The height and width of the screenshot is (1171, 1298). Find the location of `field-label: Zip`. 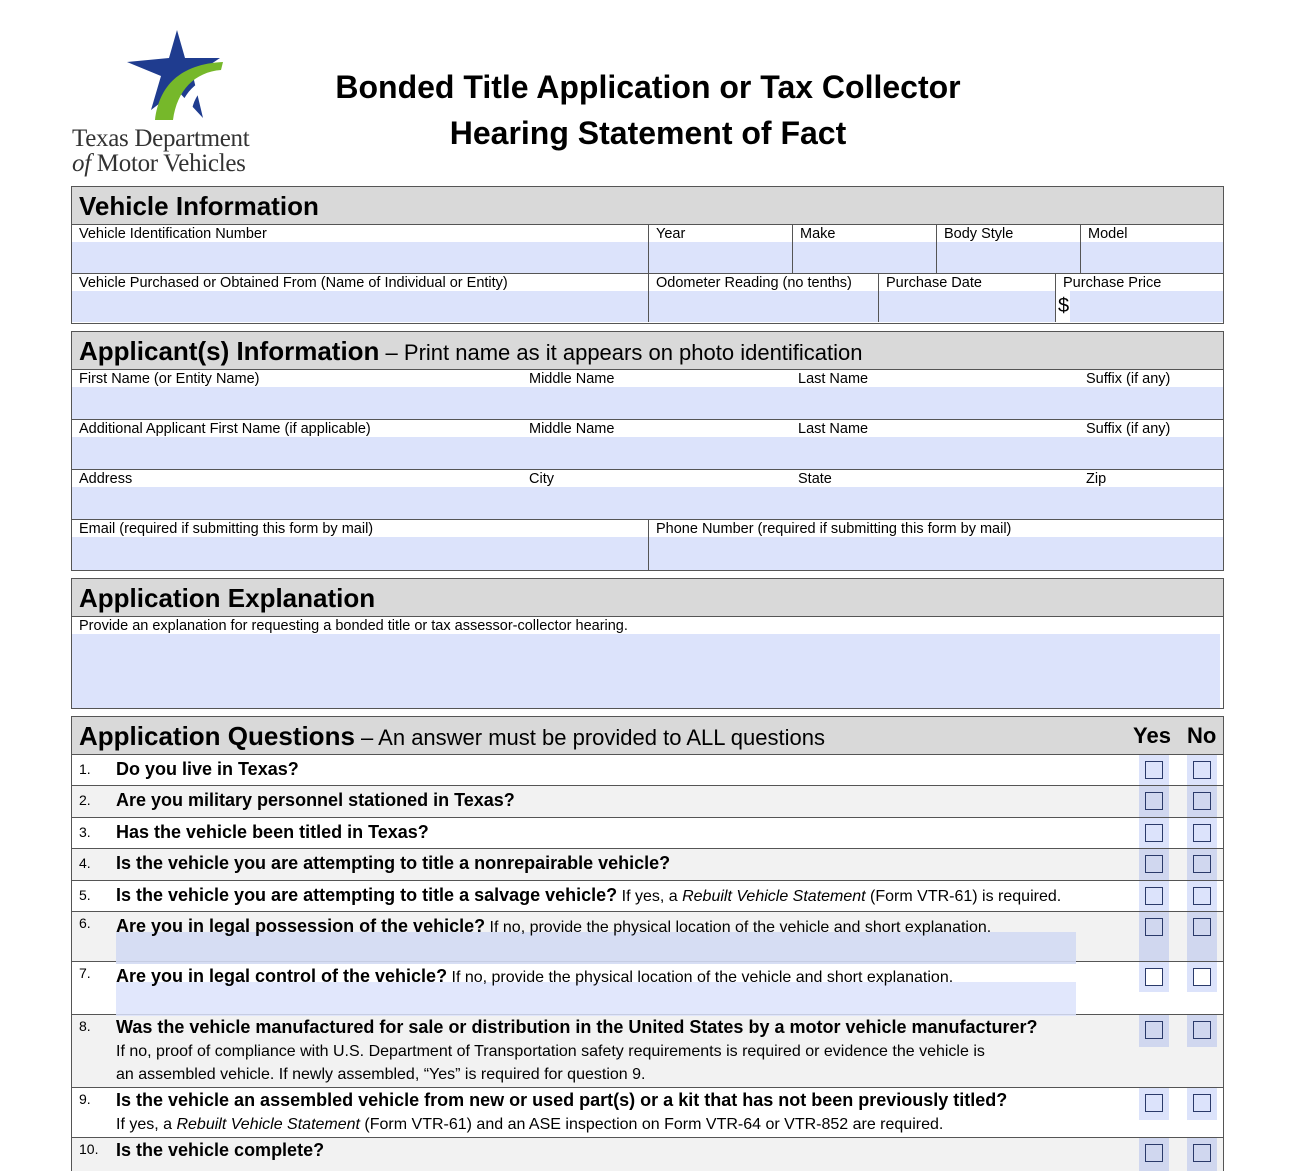

field-label: Zip is located at coordinates (1096, 479).